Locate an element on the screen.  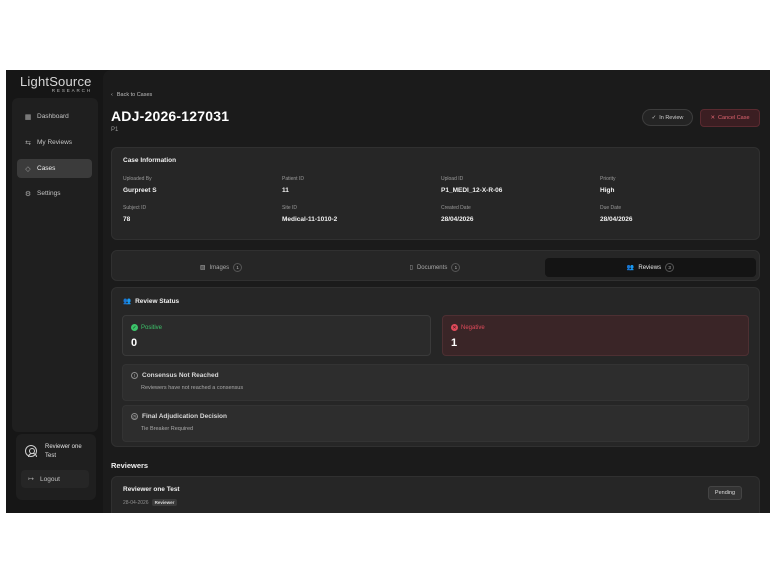
field-label: Priority is located at coordinates (608, 179).